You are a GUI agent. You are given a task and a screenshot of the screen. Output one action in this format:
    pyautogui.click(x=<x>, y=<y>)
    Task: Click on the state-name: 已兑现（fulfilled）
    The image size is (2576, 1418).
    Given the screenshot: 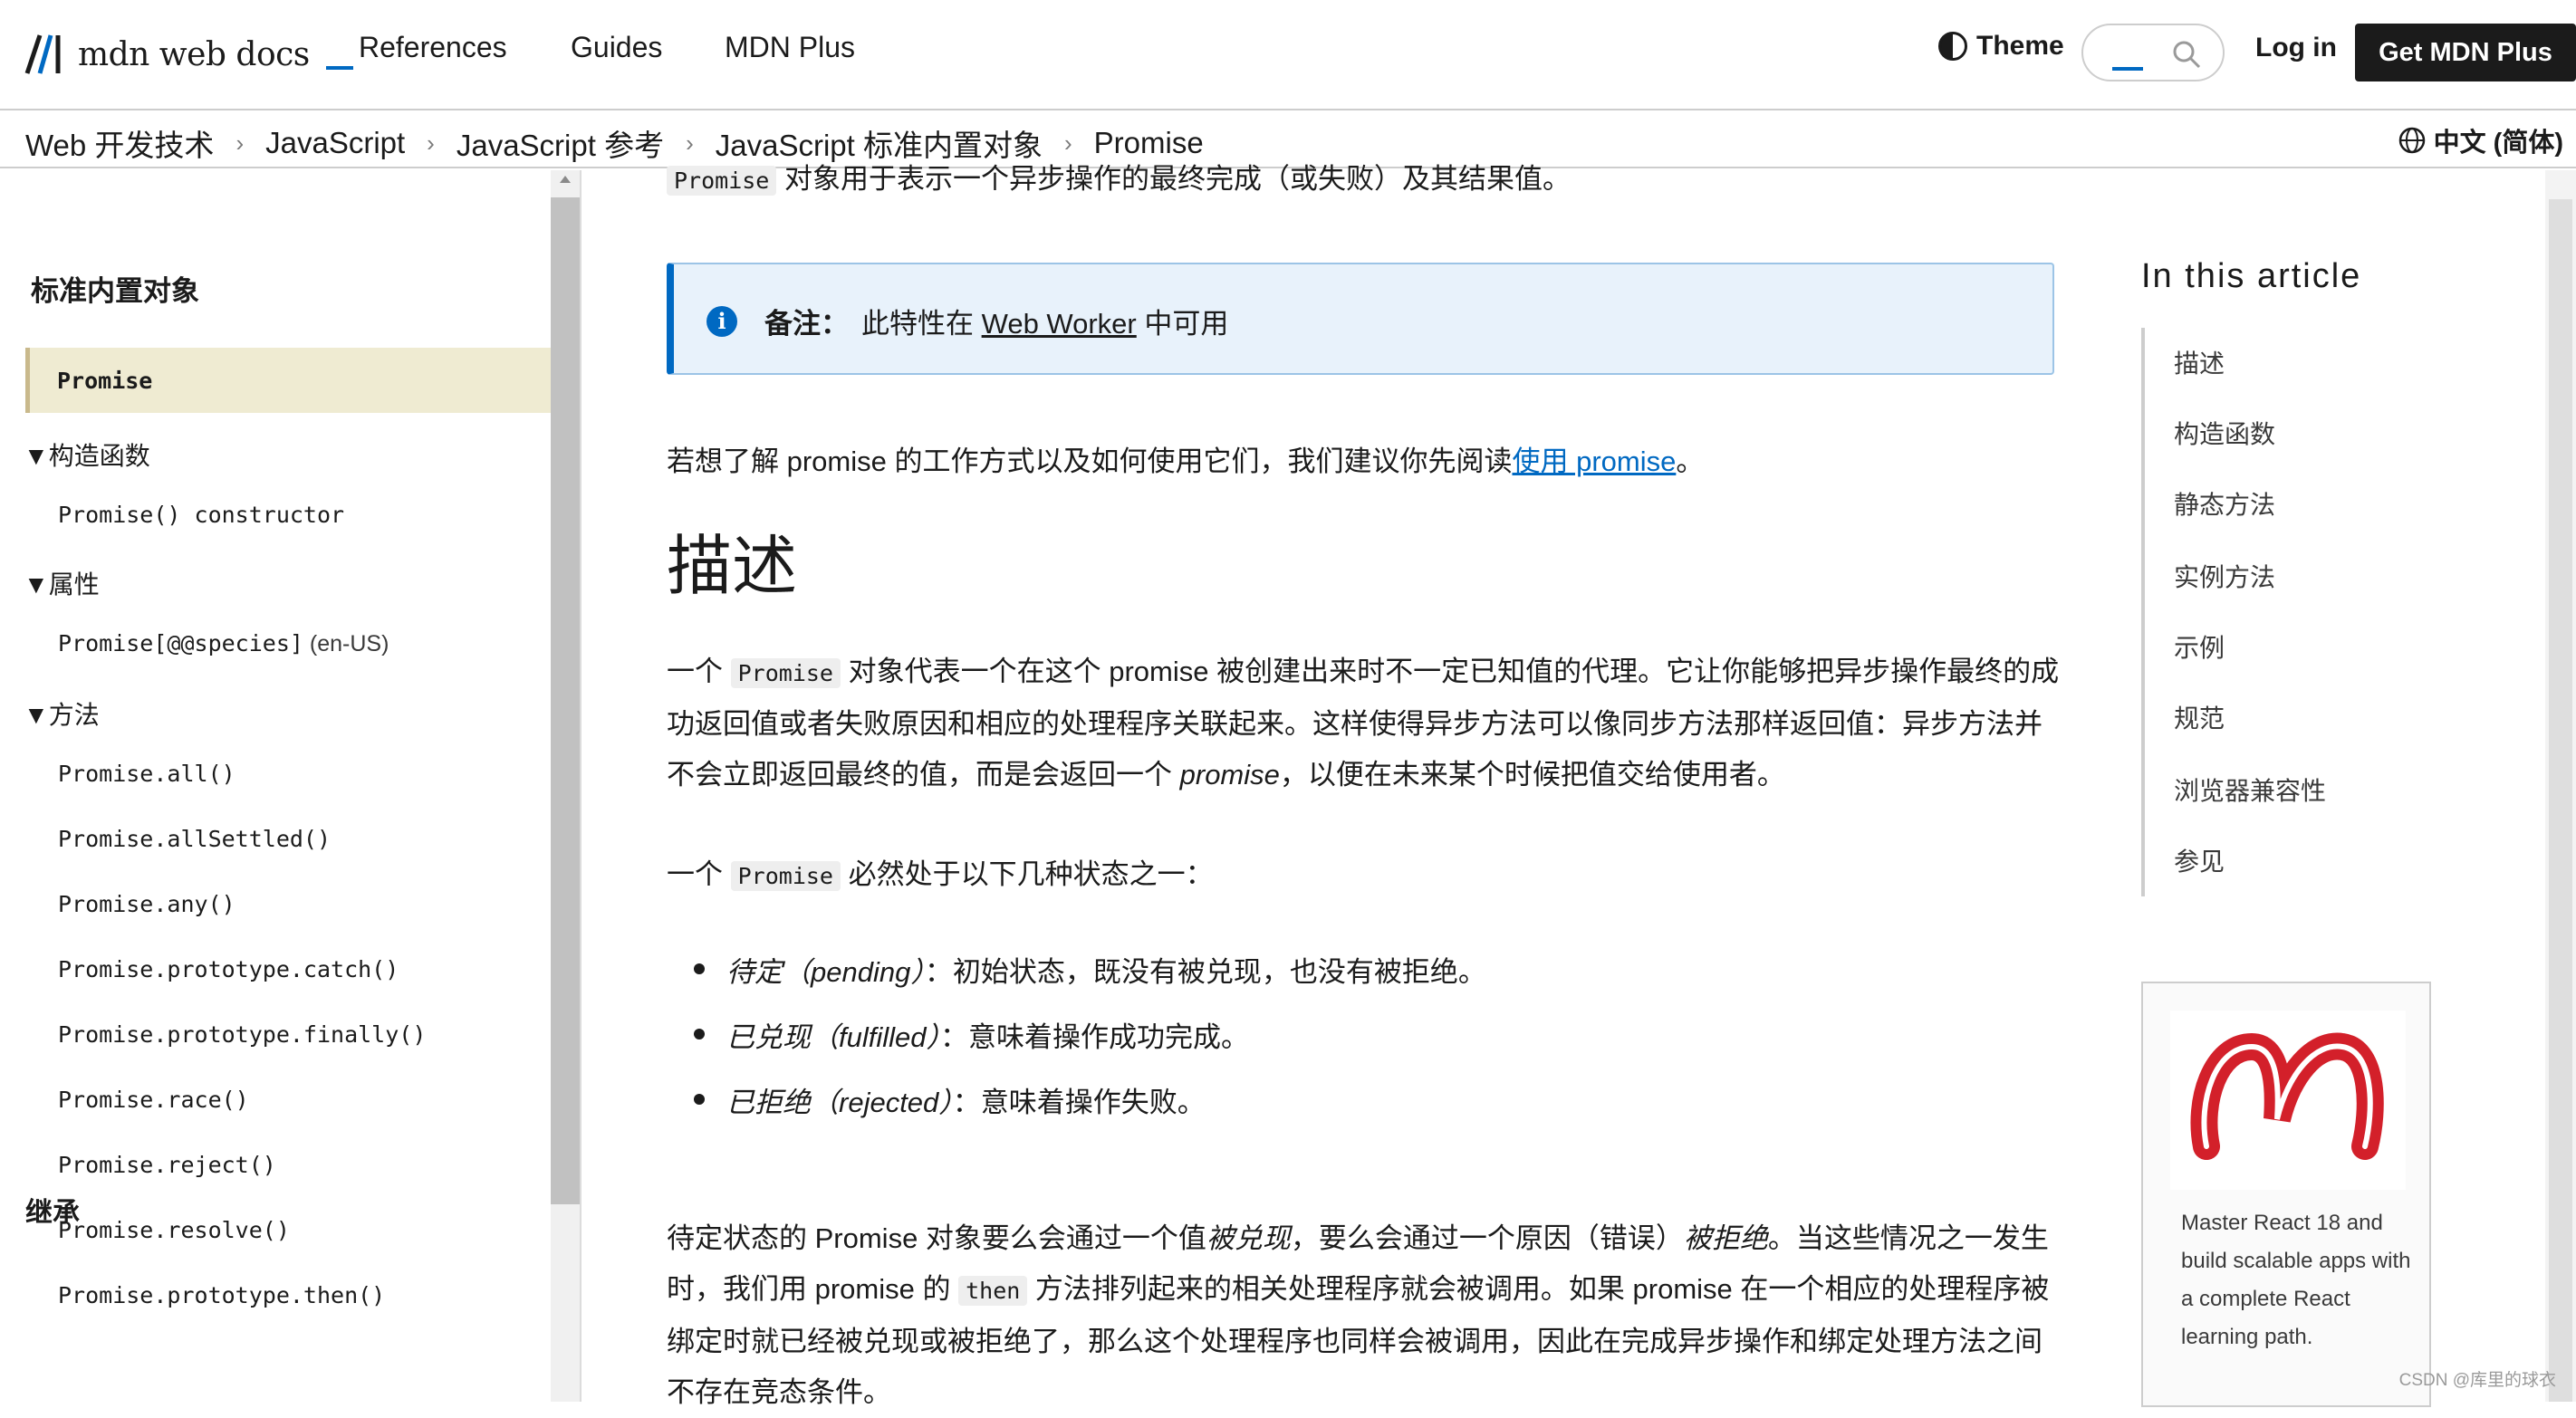 What is the action you would take?
    pyautogui.click(x=833, y=1037)
    